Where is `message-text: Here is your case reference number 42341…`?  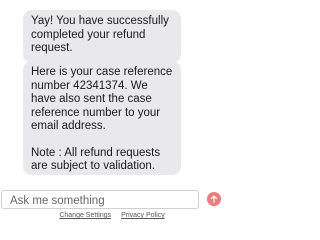 message-text: Here is your case reference number 42341… is located at coordinates (102, 99).